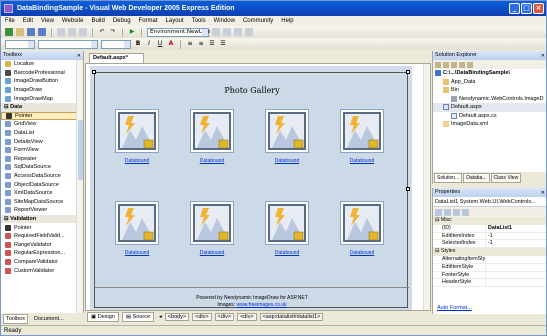 The height and width of the screenshot is (336, 547). What do you see at coordinates (102, 32) in the screenshot?
I see `undo-icon: ↶` at bounding box center [102, 32].